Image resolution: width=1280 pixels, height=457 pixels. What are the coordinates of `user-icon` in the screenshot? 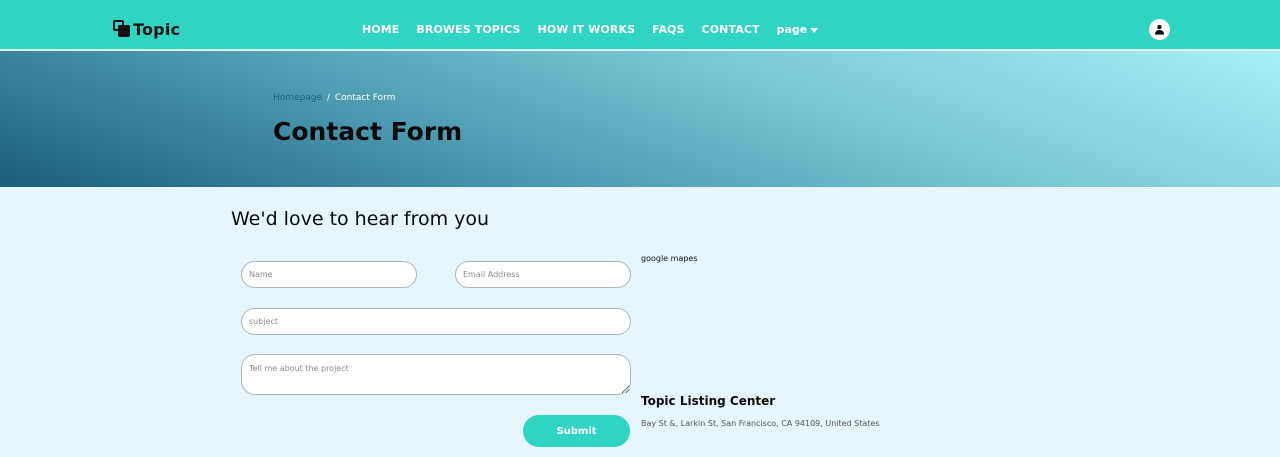 It's located at (1159, 29).